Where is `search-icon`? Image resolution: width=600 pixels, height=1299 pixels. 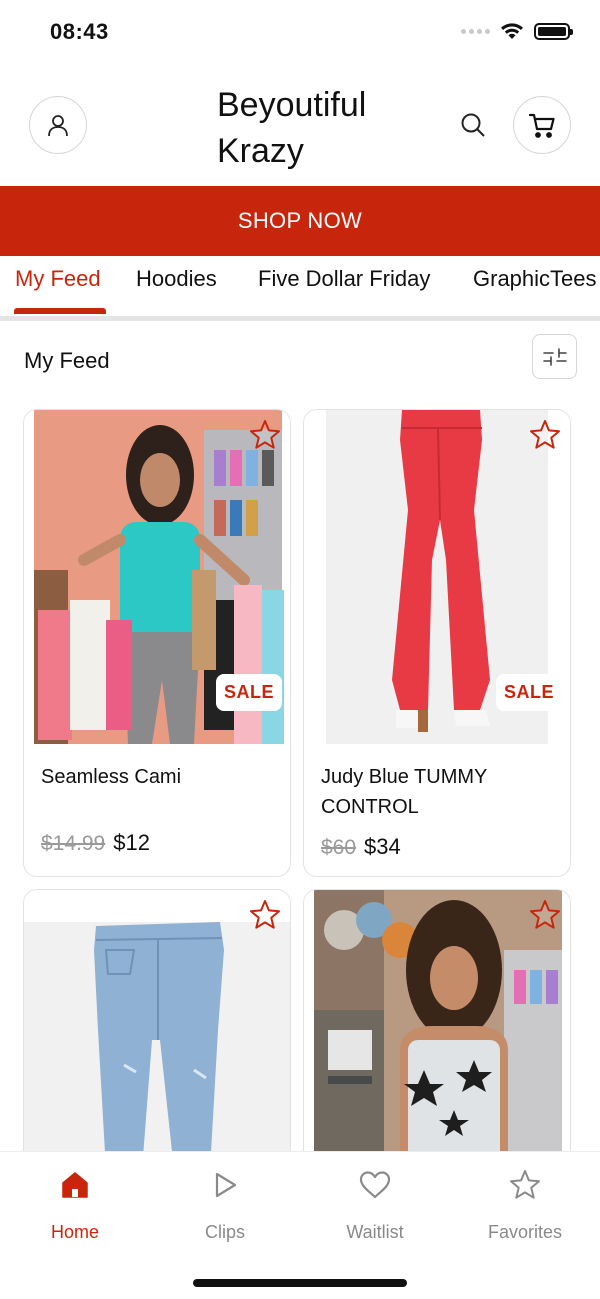 search-icon is located at coordinates (473, 125).